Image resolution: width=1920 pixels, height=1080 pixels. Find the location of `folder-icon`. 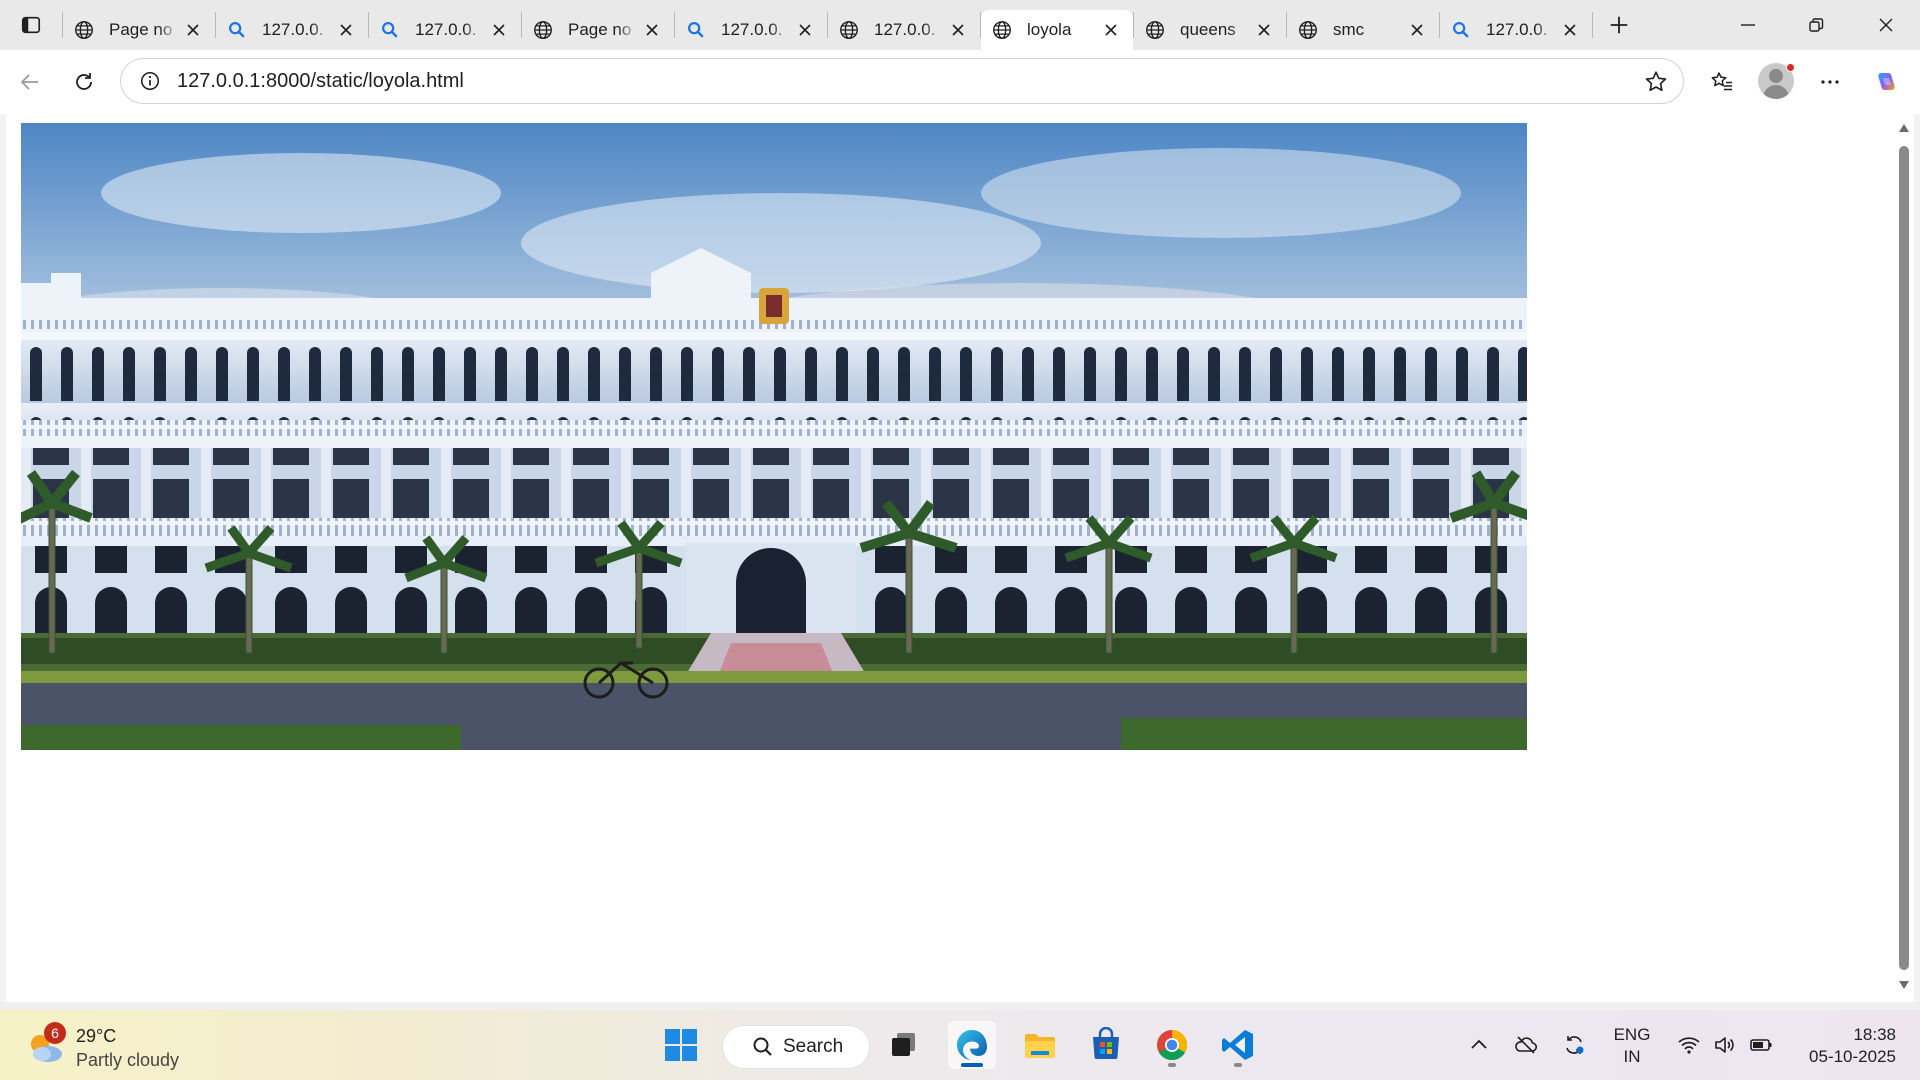

folder-icon is located at coordinates (1040, 1046).